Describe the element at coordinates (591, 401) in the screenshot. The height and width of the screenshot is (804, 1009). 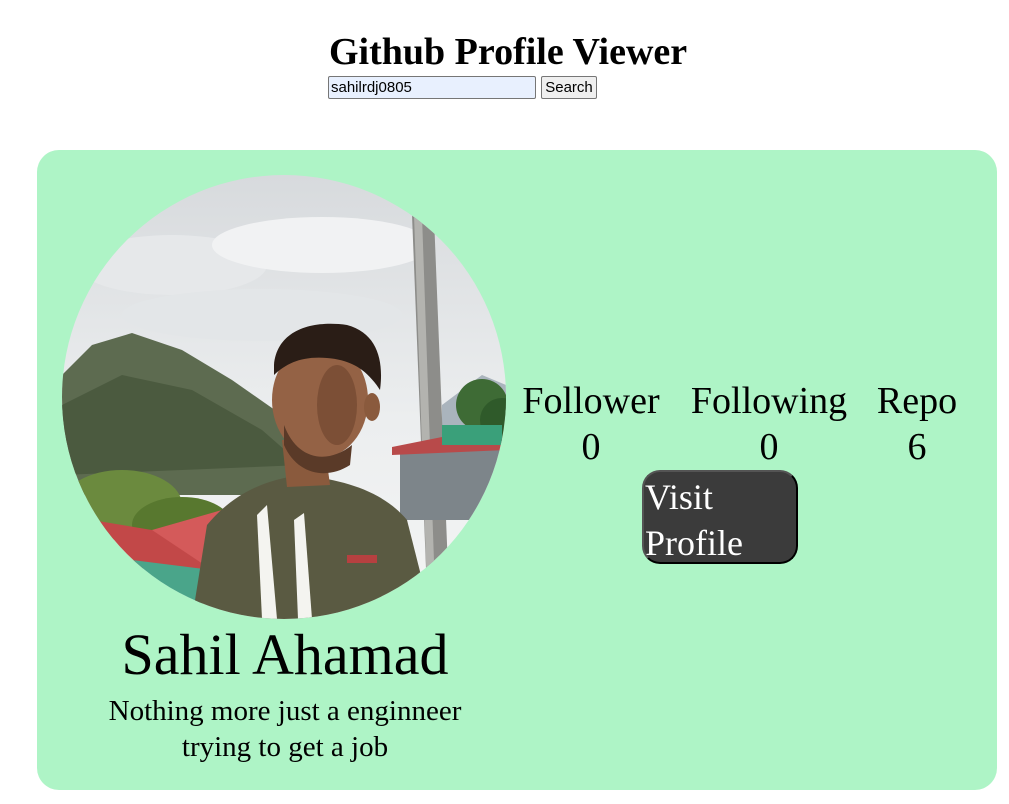
I see `stat-followers-label: Follower` at that location.